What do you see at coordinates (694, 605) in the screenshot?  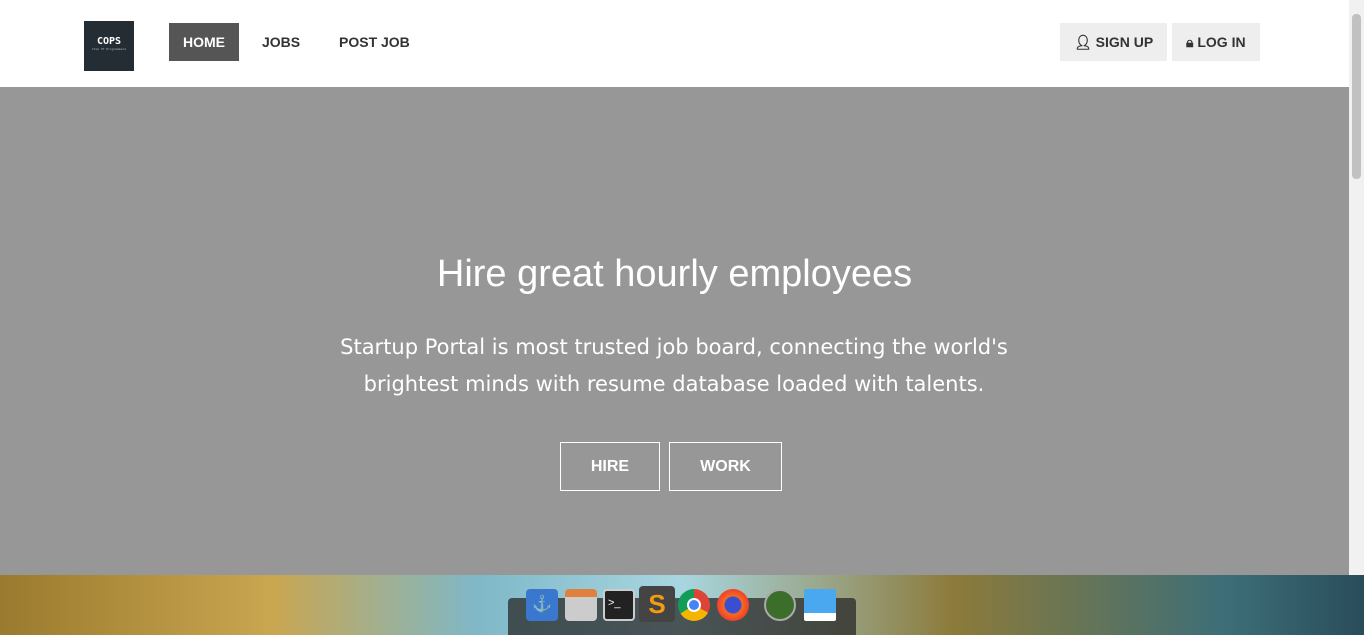 I see `chrome-icon` at bounding box center [694, 605].